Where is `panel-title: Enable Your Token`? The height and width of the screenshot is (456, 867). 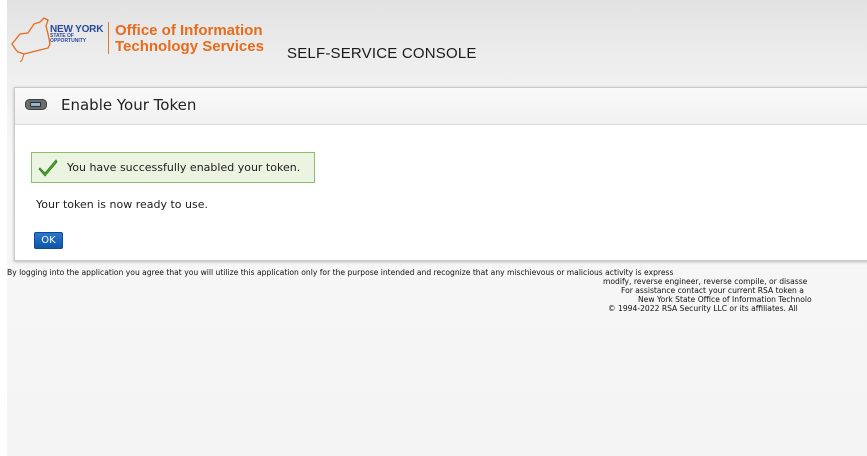
panel-title: Enable Your Token is located at coordinates (129, 105).